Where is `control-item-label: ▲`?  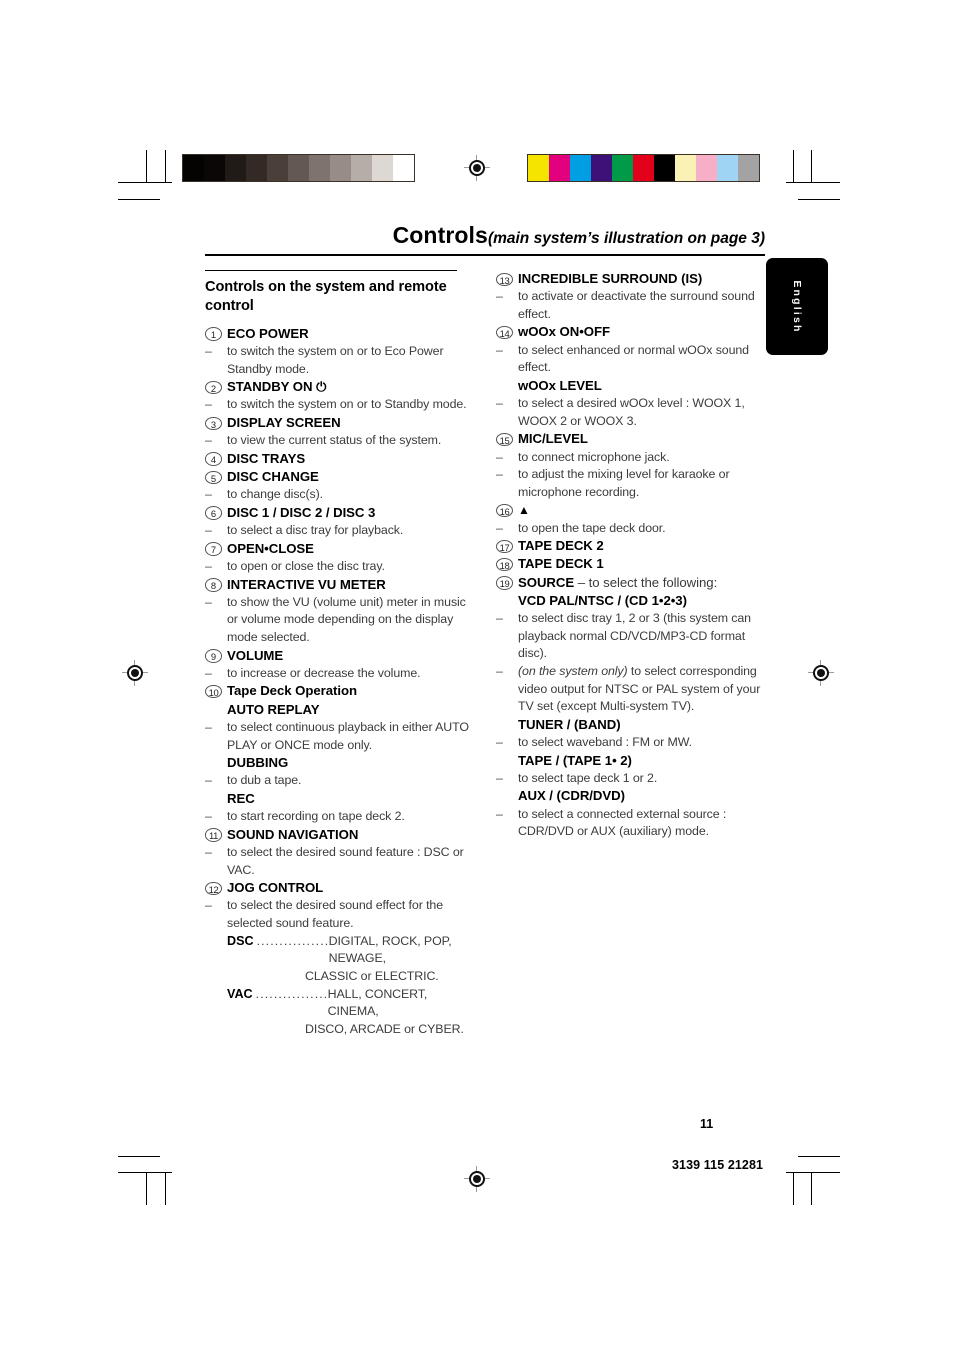 control-item-label: ▲ is located at coordinates (524, 510).